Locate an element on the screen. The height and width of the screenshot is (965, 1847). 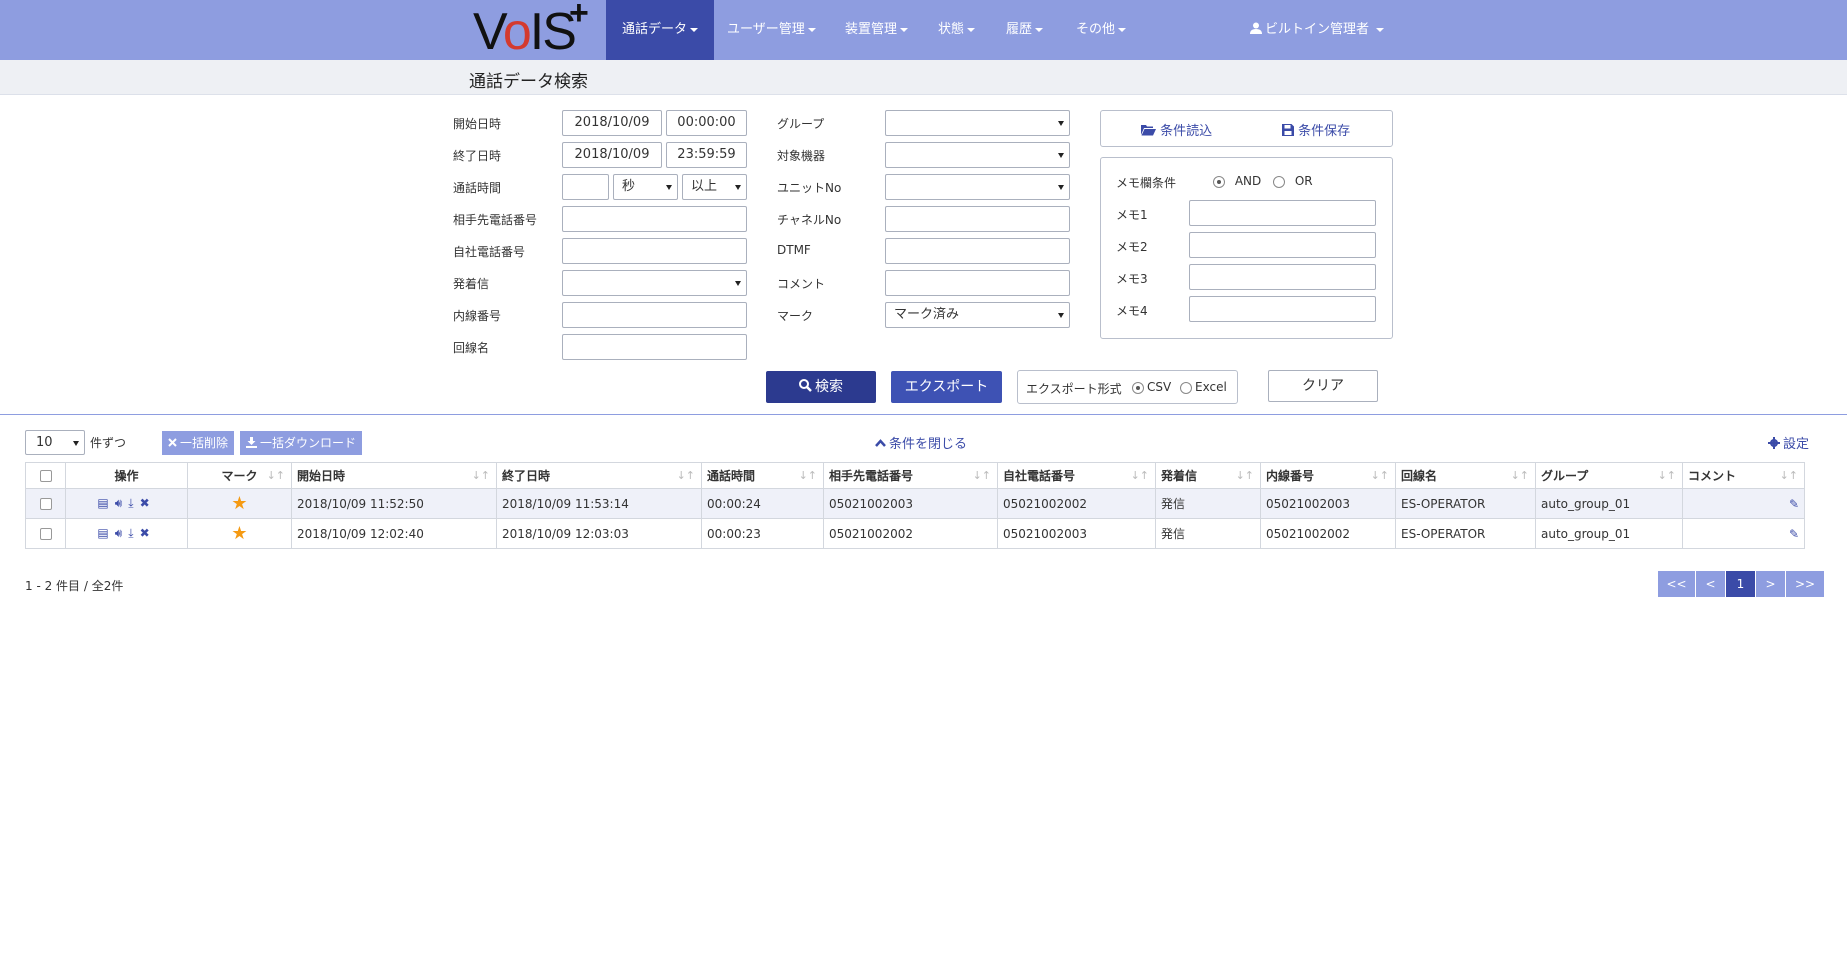
pagination-next: > is located at coordinates (1771, 584).